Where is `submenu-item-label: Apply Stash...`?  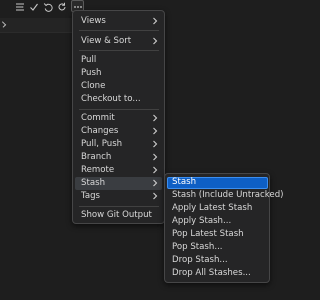
submenu-item-label: Apply Stash... is located at coordinates (202, 221).